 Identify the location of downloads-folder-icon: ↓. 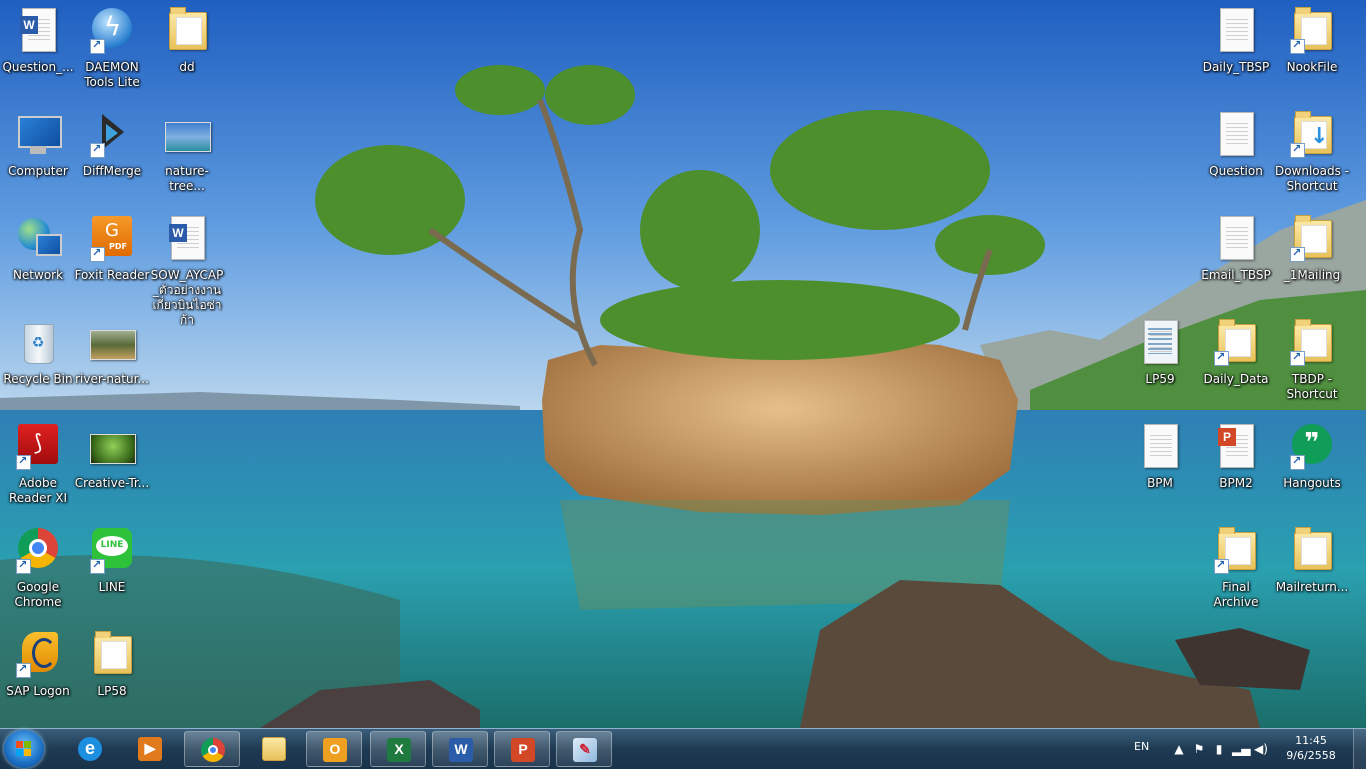
(1312, 134).